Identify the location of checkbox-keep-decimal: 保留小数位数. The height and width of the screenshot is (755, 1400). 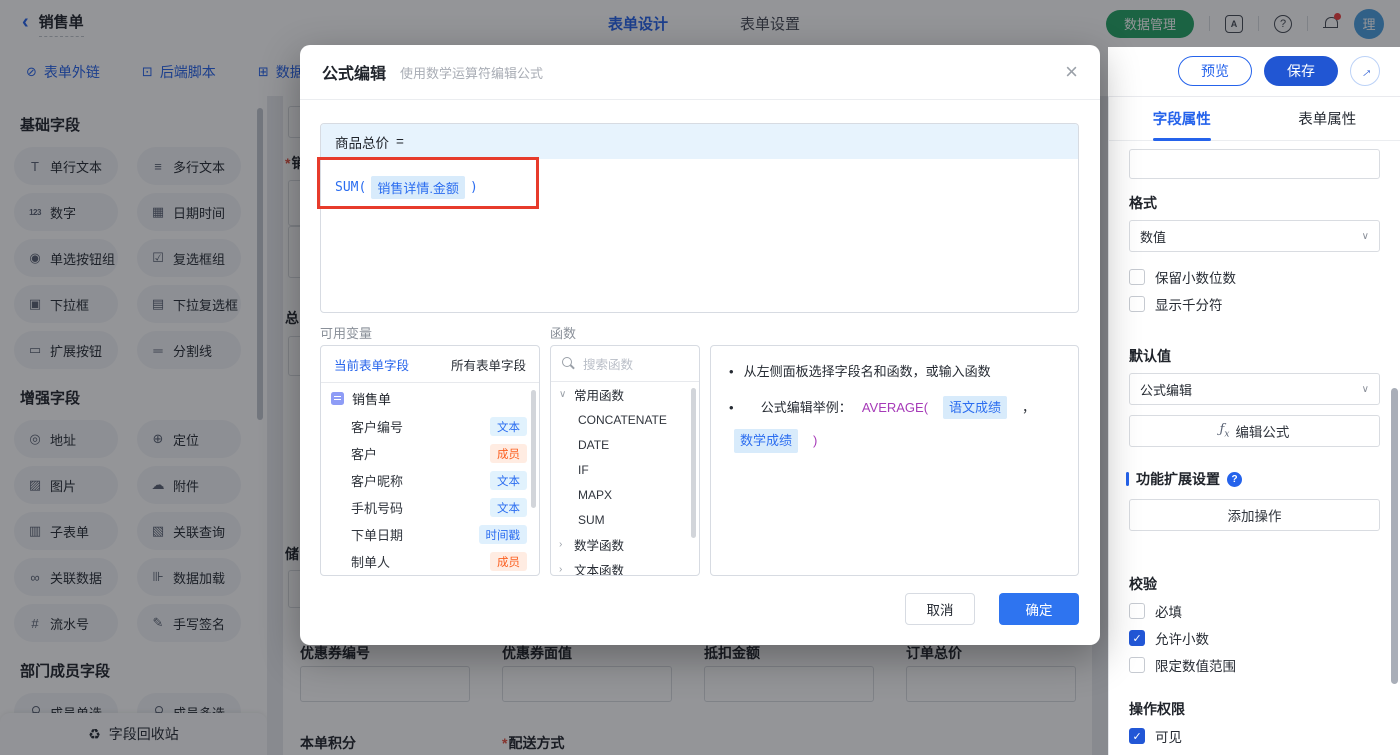
(1182, 277).